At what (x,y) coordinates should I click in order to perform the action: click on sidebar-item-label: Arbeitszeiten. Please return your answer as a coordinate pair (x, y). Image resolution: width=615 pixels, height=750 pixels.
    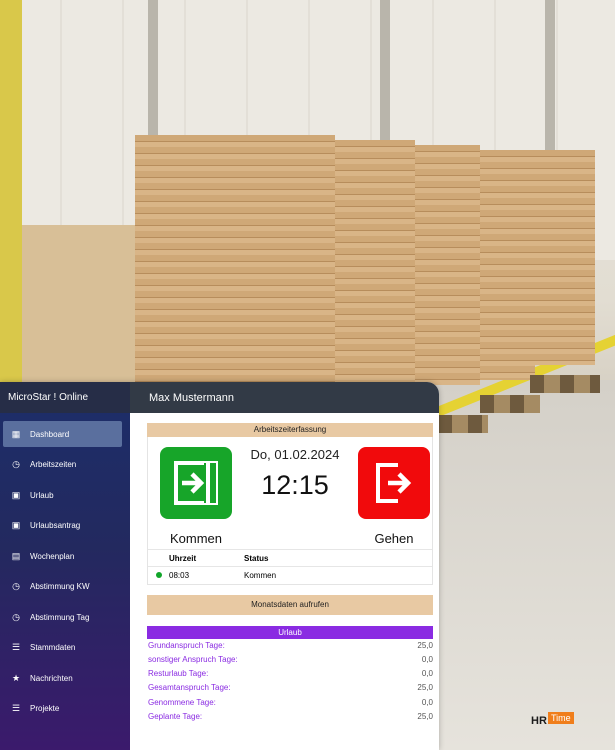
    Looking at the image, I should click on (53, 464).